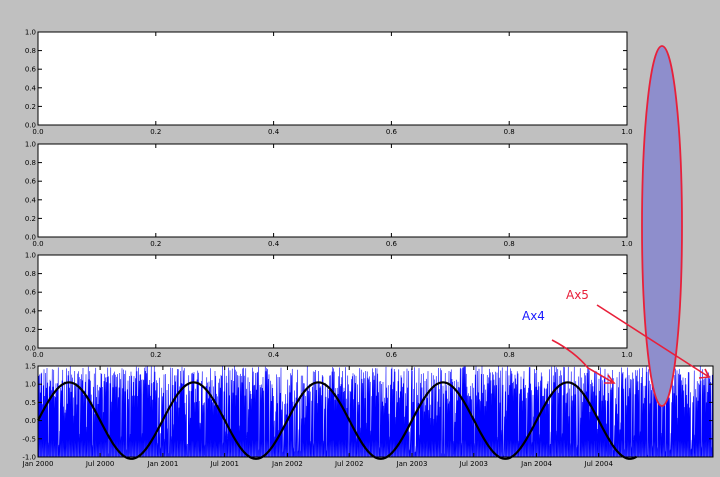 The width and height of the screenshot is (720, 477). What do you see at coordinates (474, 464) in the screenshot?
I see `x-tick-label: Jul 2003` at bounding box center [474, 464].